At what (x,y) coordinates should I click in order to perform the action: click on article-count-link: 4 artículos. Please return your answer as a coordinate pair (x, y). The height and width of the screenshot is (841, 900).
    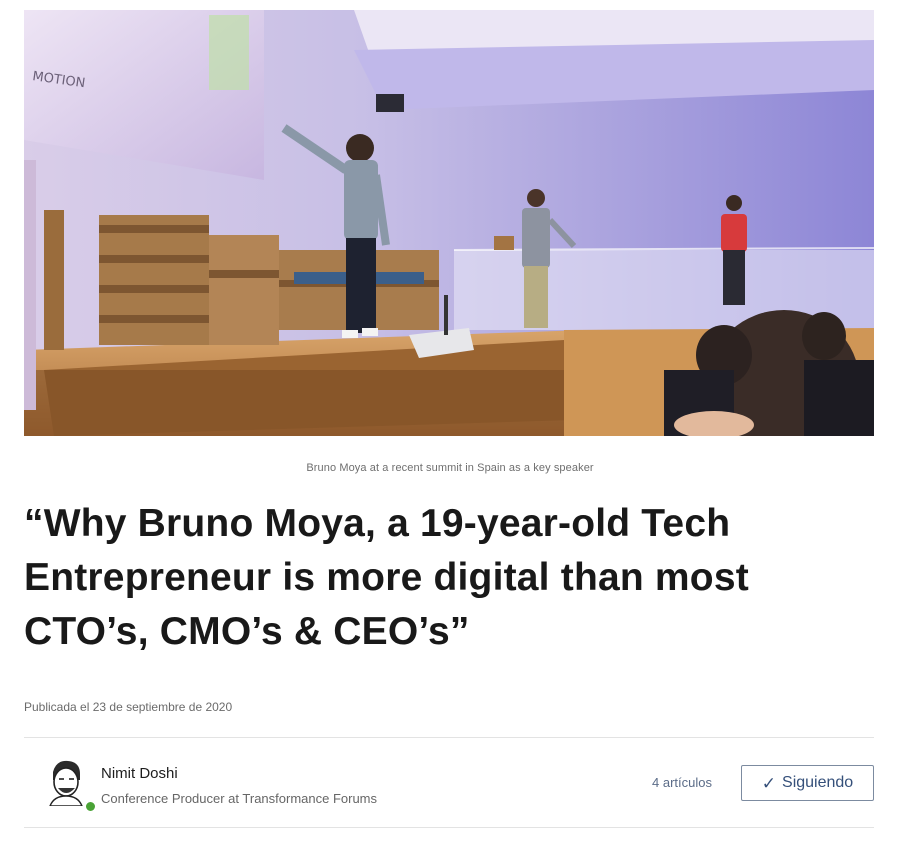
    Looking at the image, I should click on (682, 782).